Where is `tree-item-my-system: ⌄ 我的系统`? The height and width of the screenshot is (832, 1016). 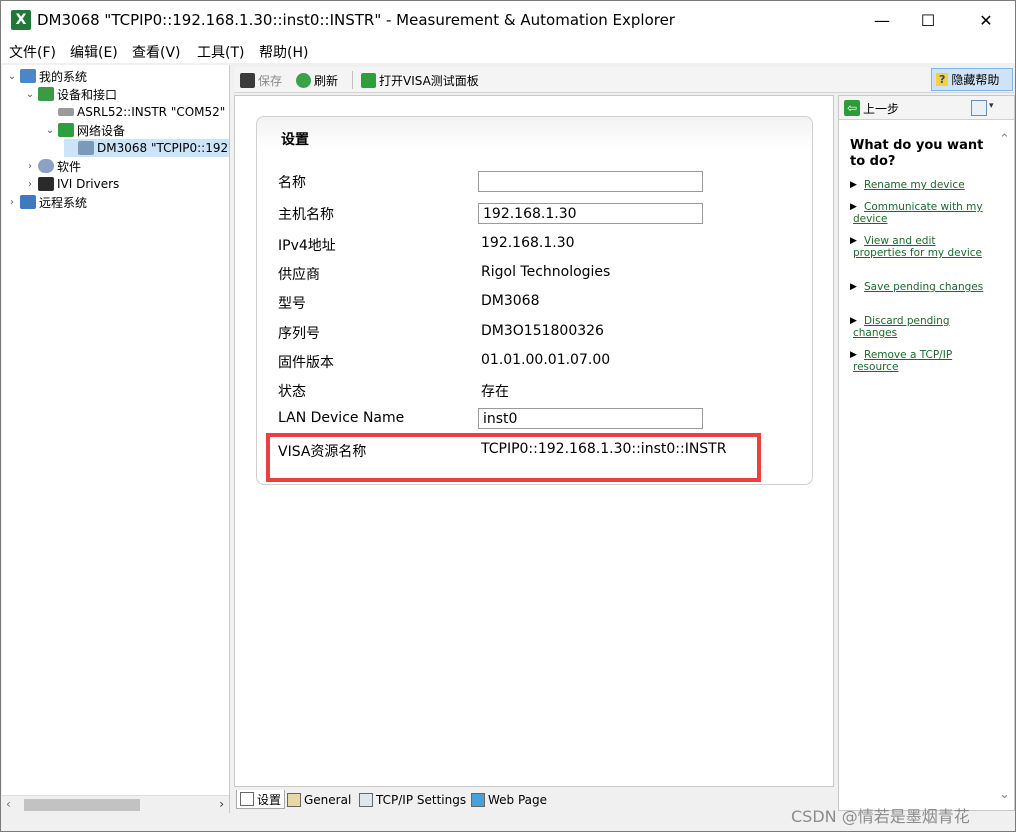
tree-item-my-system: ⌄ 我的系统 is located at coordinates (46, 76).